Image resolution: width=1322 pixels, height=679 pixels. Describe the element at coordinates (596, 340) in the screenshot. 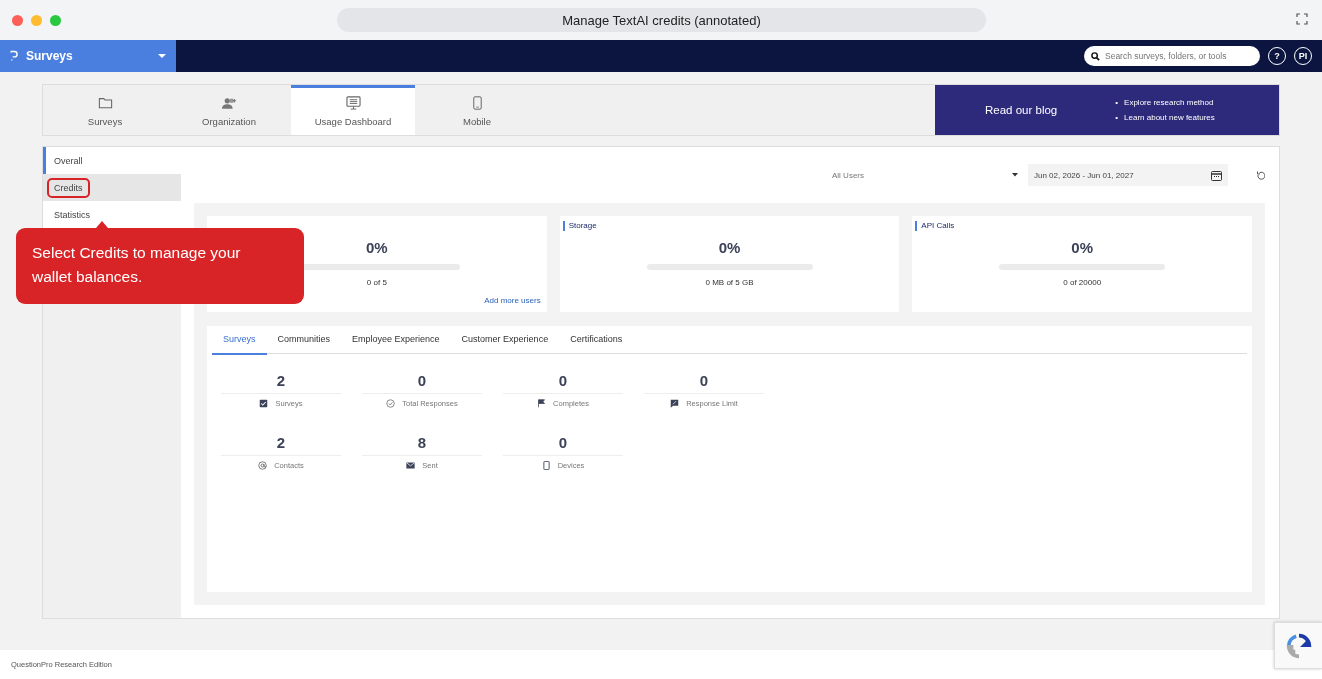

I see `product-tab: Certifications` at that location.